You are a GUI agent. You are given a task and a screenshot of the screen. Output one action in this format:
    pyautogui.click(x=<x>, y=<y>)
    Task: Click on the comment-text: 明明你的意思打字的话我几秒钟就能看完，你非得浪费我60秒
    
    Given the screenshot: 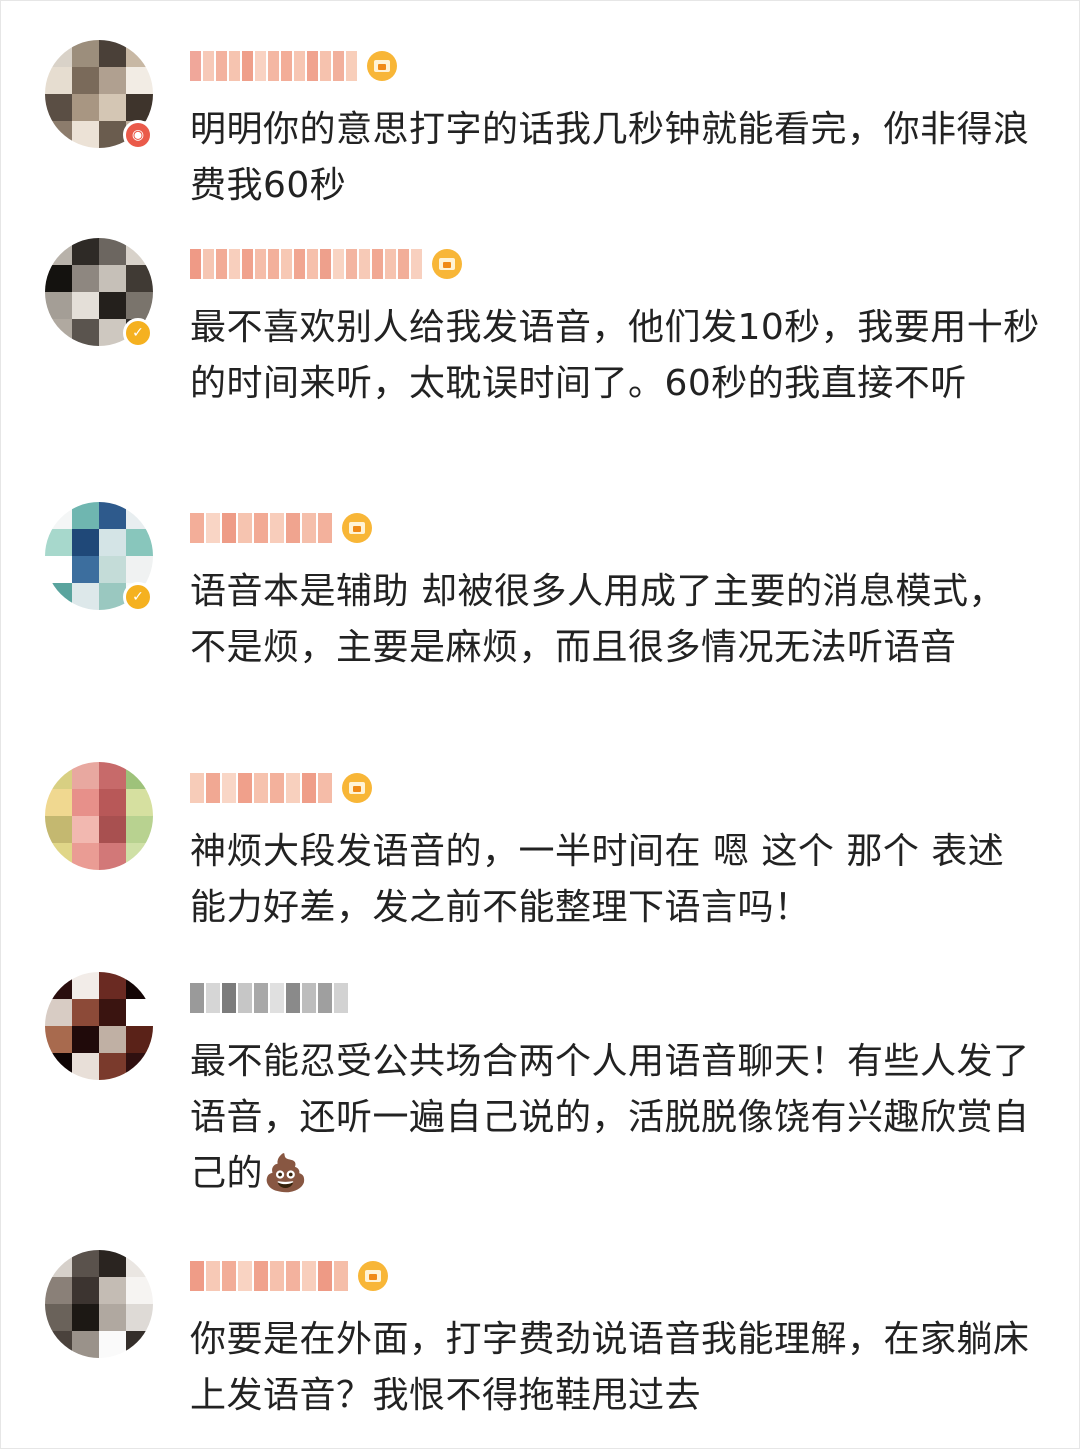 What is the action you would take?
    pyautogui.click(x=610, y=157)
    